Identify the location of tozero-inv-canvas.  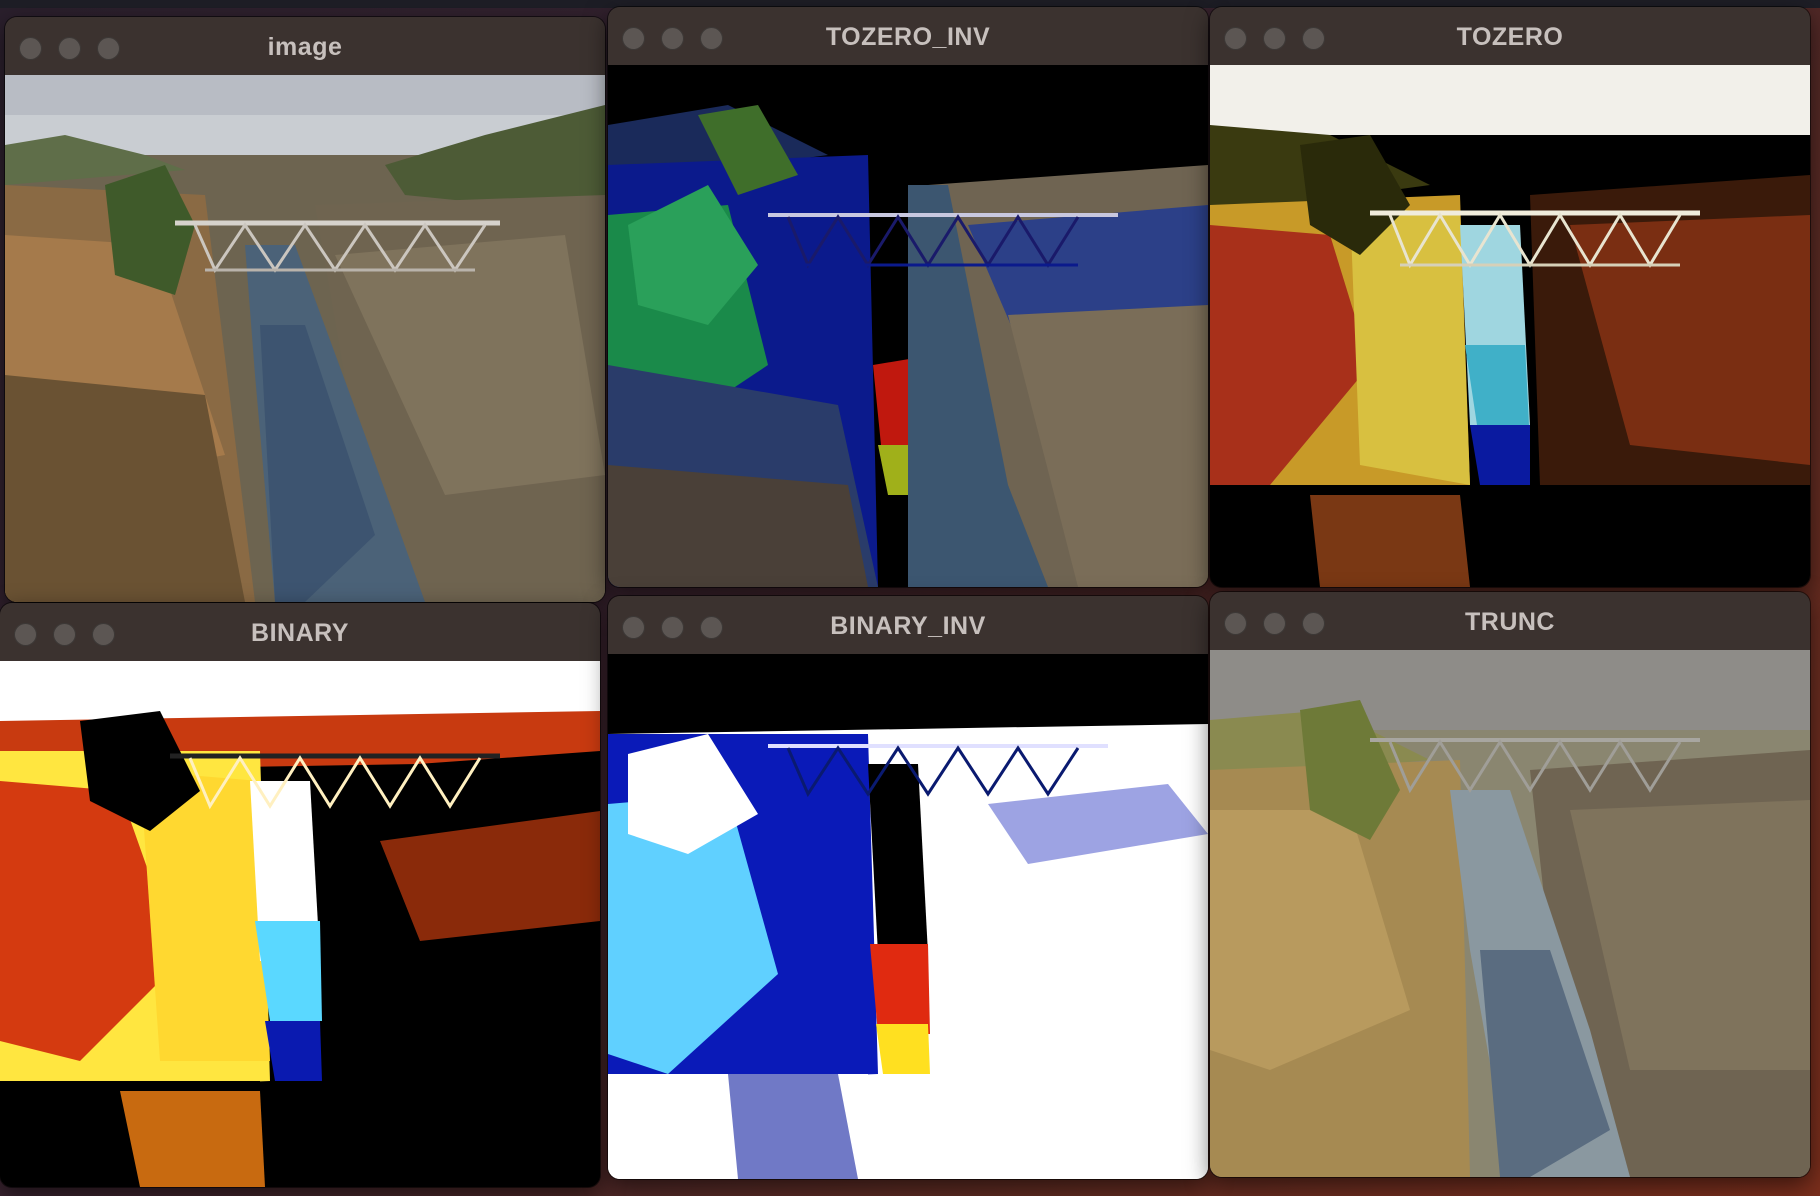
(908, 326).